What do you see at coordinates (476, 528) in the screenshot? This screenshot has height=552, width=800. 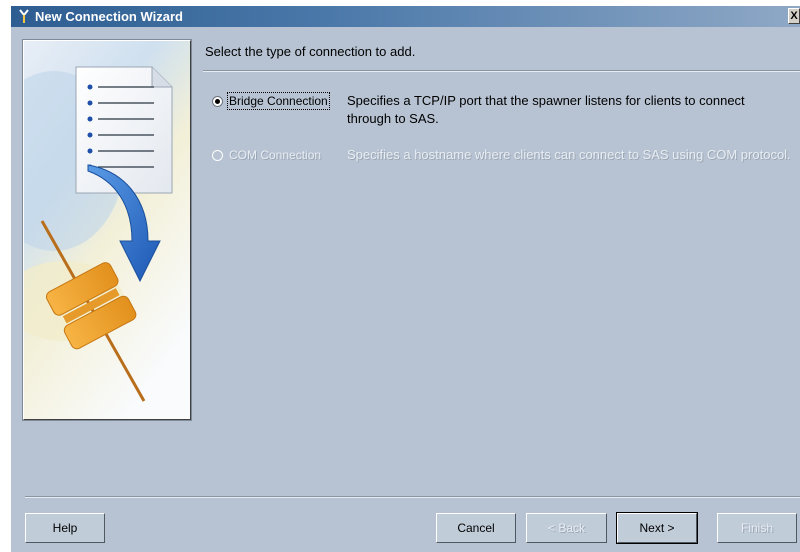 I see `cancel-button: Cancel` at bounding box center [476, 528].